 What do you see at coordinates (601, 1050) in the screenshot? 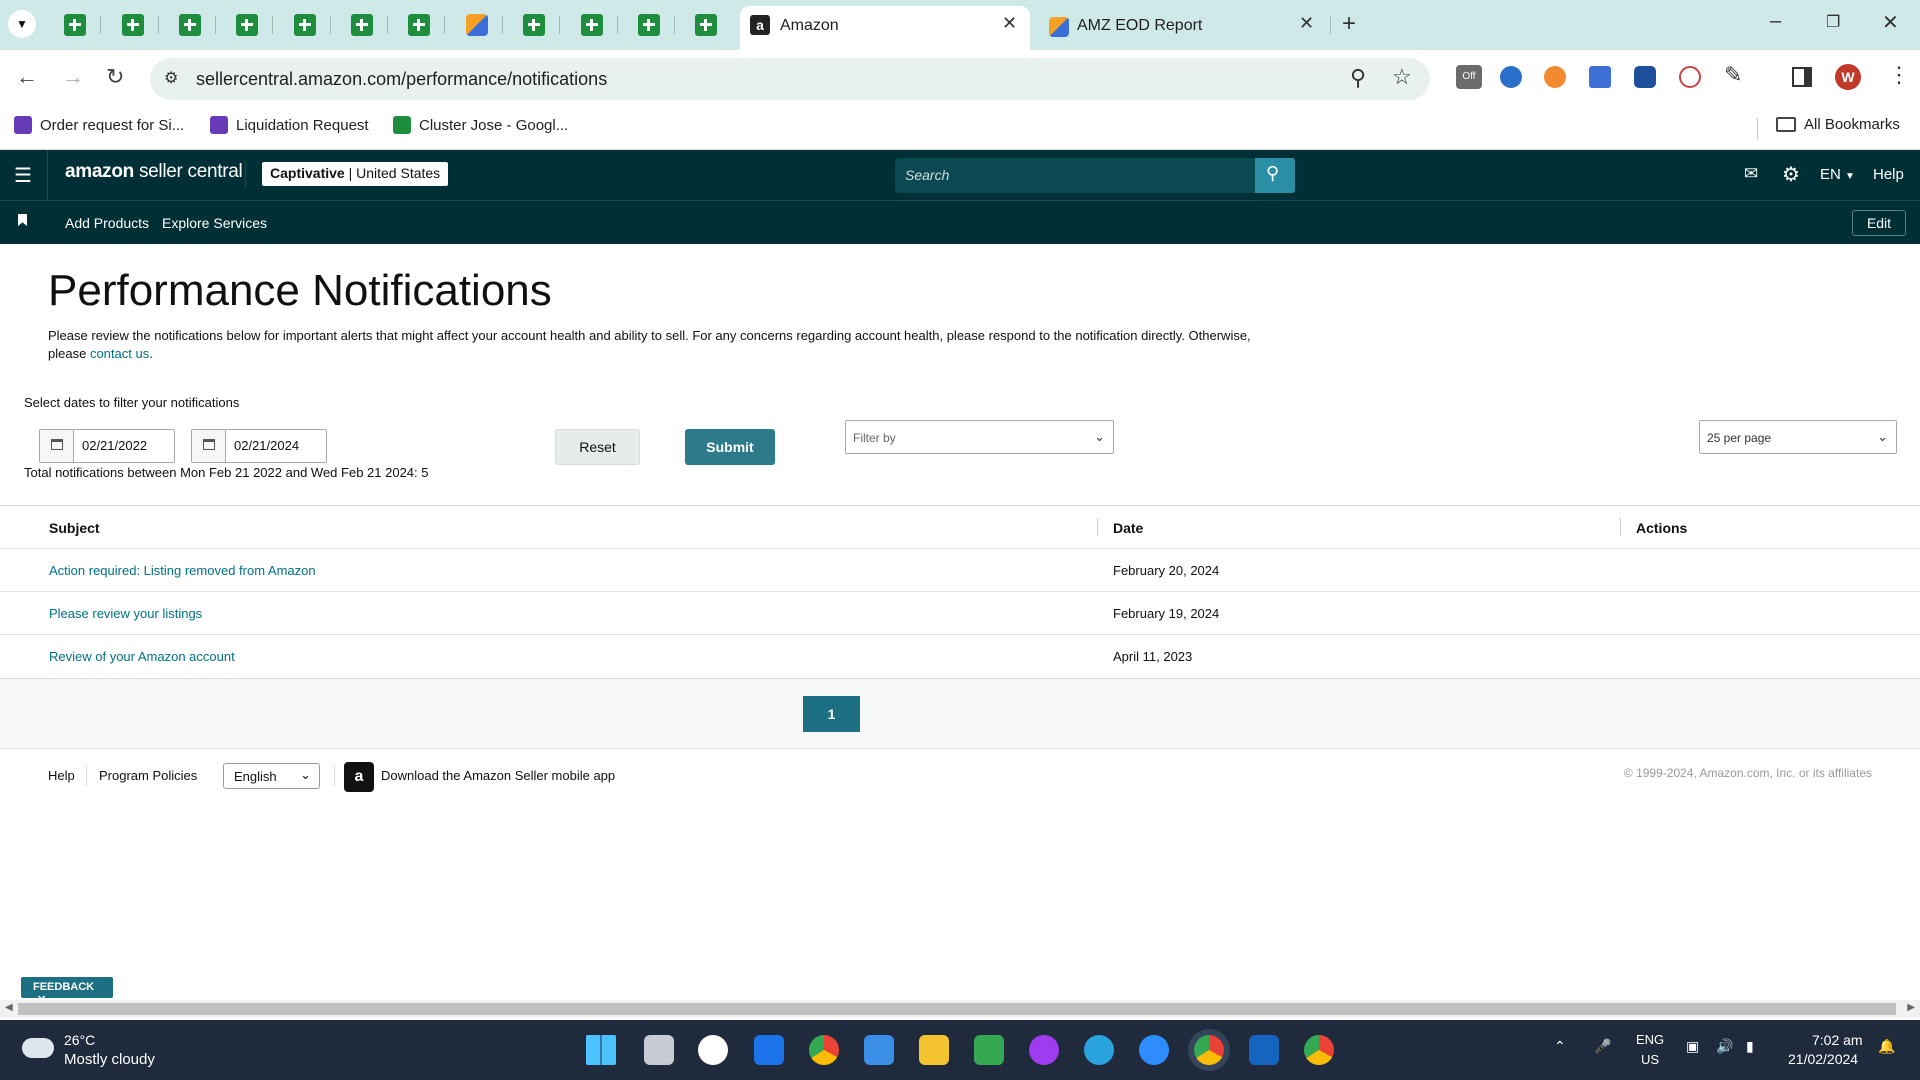
I see `windows-start-icon` at bounding box center [601, 1050].